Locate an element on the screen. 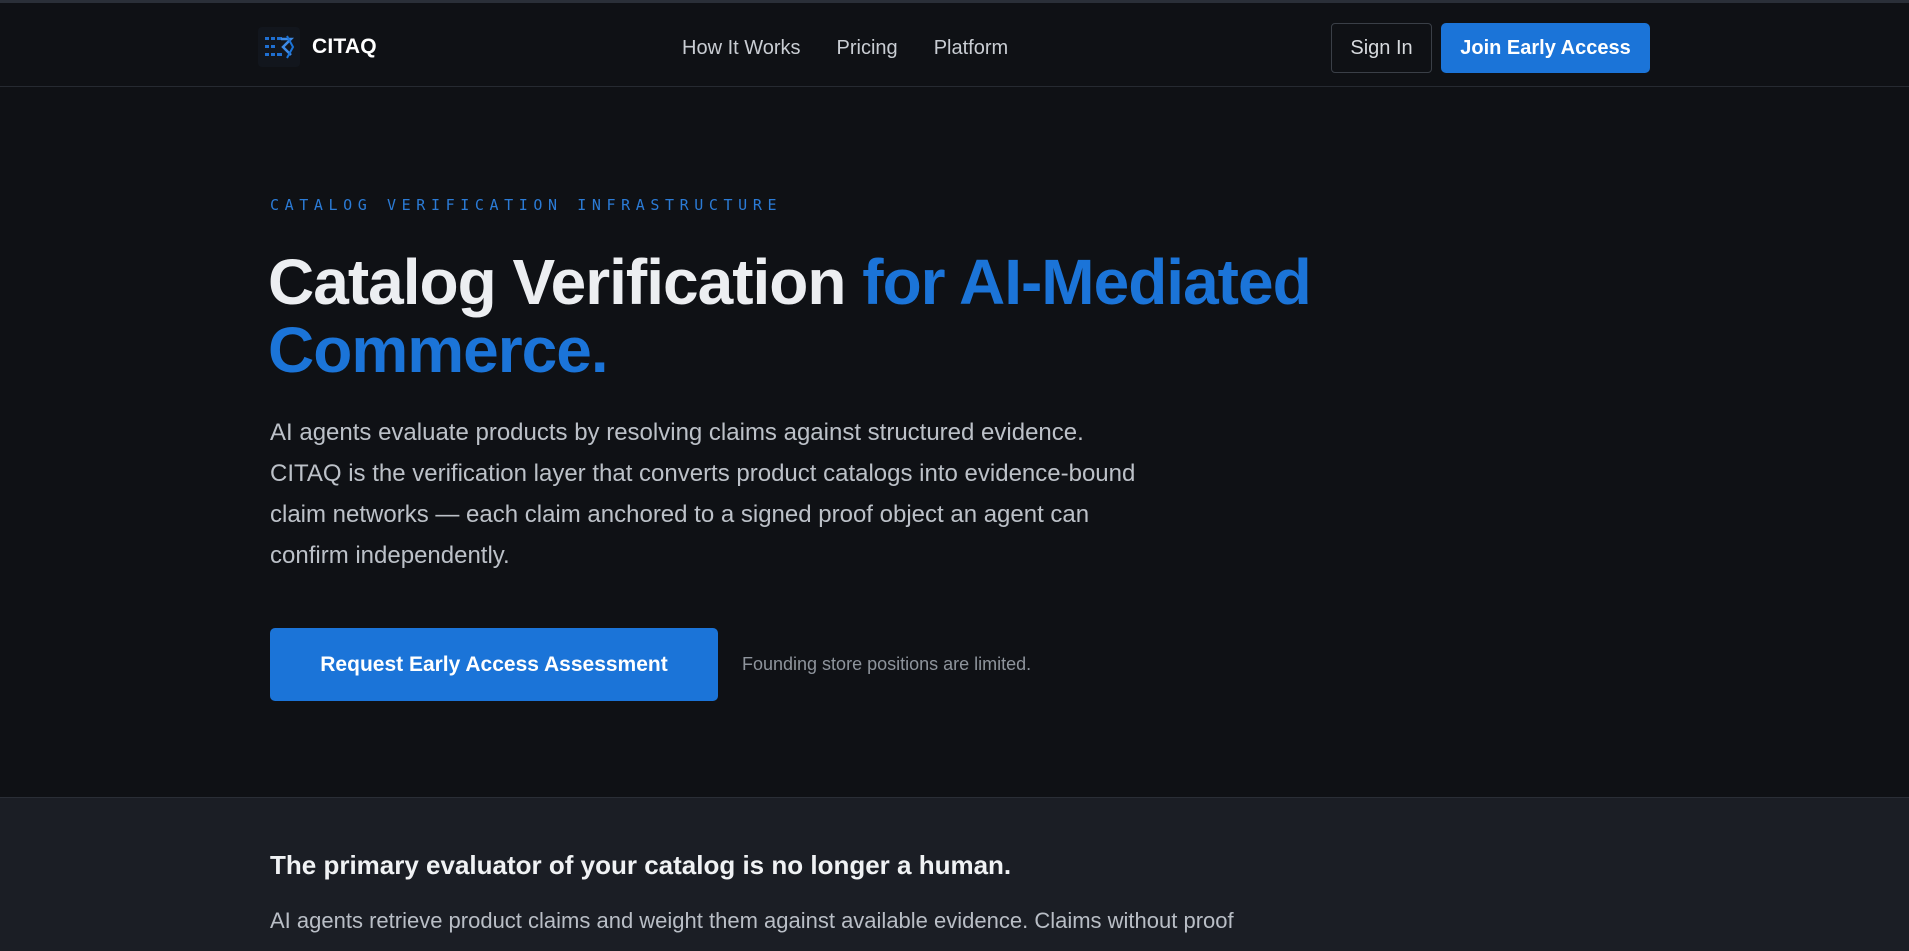 The image size is (1909, 951). cta-note: Founding store positions are limited. is located at coordinates (887, 664).